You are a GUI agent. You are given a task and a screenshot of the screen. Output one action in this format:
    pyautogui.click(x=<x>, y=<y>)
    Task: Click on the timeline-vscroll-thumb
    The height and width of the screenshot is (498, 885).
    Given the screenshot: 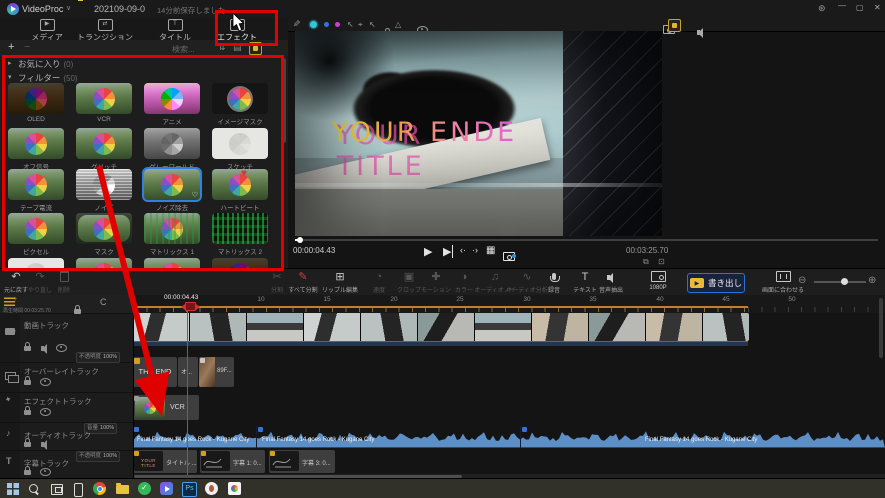 What is the action you would take?
    pyautogui.click(x=881, y=328)
    